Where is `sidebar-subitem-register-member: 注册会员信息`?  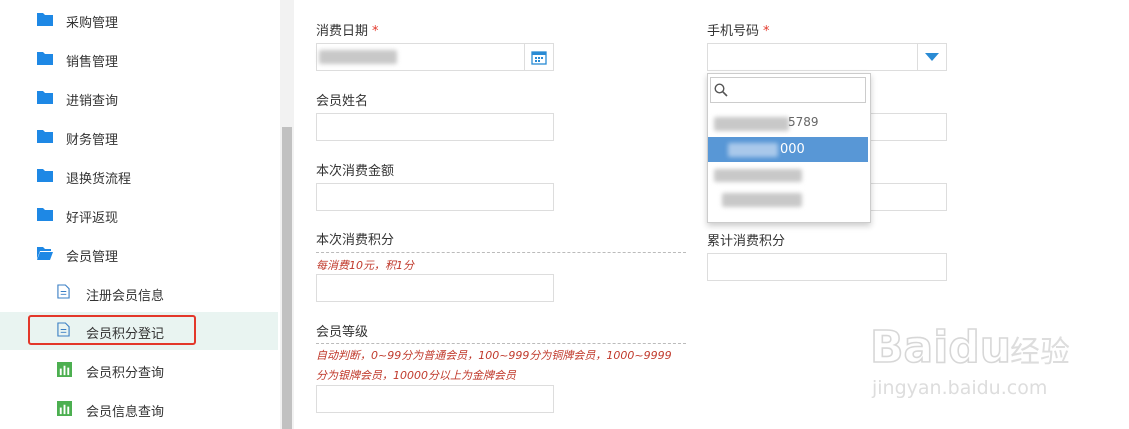
sidebar-subitem-register-member: 注册会员信息 is located at coordinates (139, 293).